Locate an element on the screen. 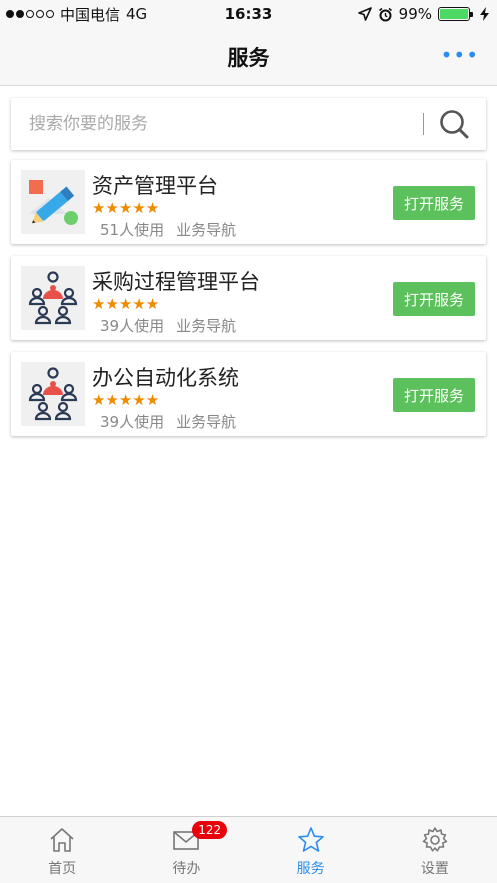 The width and height of the screenshot is (497, 883). tab-todo: 122 待办 is located at coordinates (186, 850).